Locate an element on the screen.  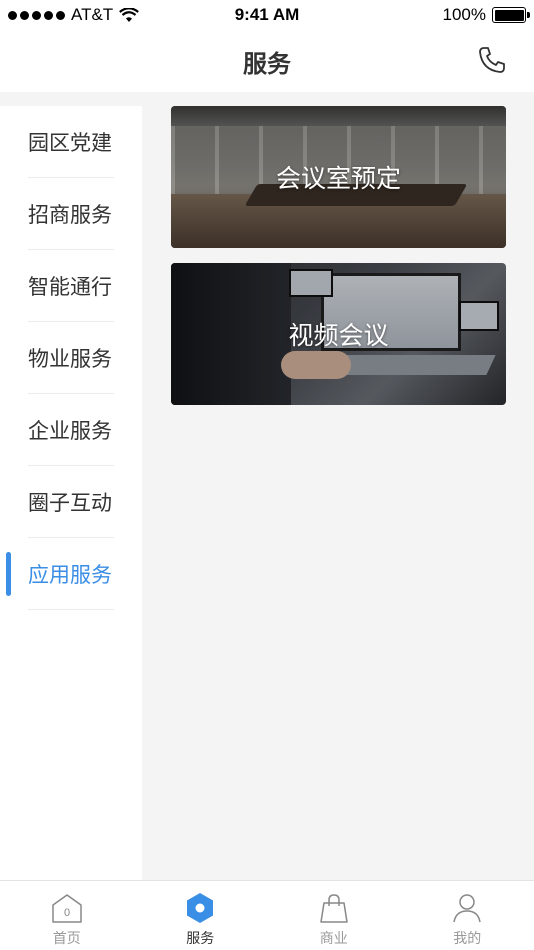
battery-icon is located at coordinates (511, 15).